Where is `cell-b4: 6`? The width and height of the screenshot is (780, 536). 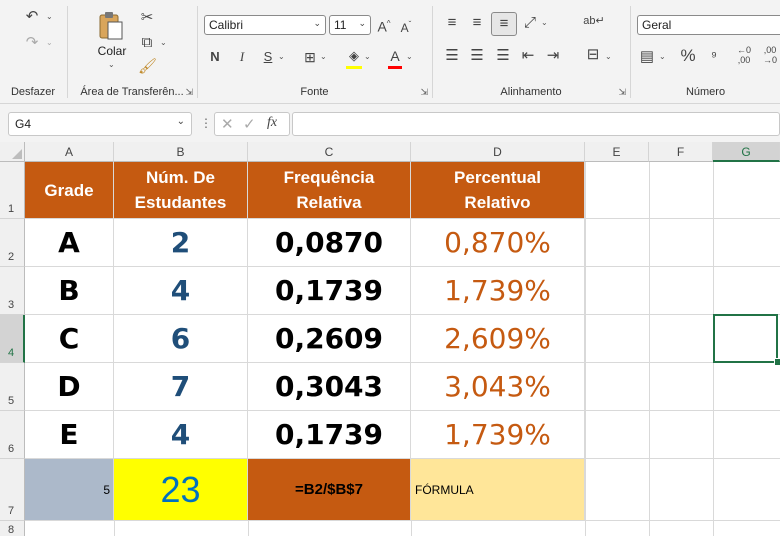 cell-b4: 6 is located at coordinates (181, 339).